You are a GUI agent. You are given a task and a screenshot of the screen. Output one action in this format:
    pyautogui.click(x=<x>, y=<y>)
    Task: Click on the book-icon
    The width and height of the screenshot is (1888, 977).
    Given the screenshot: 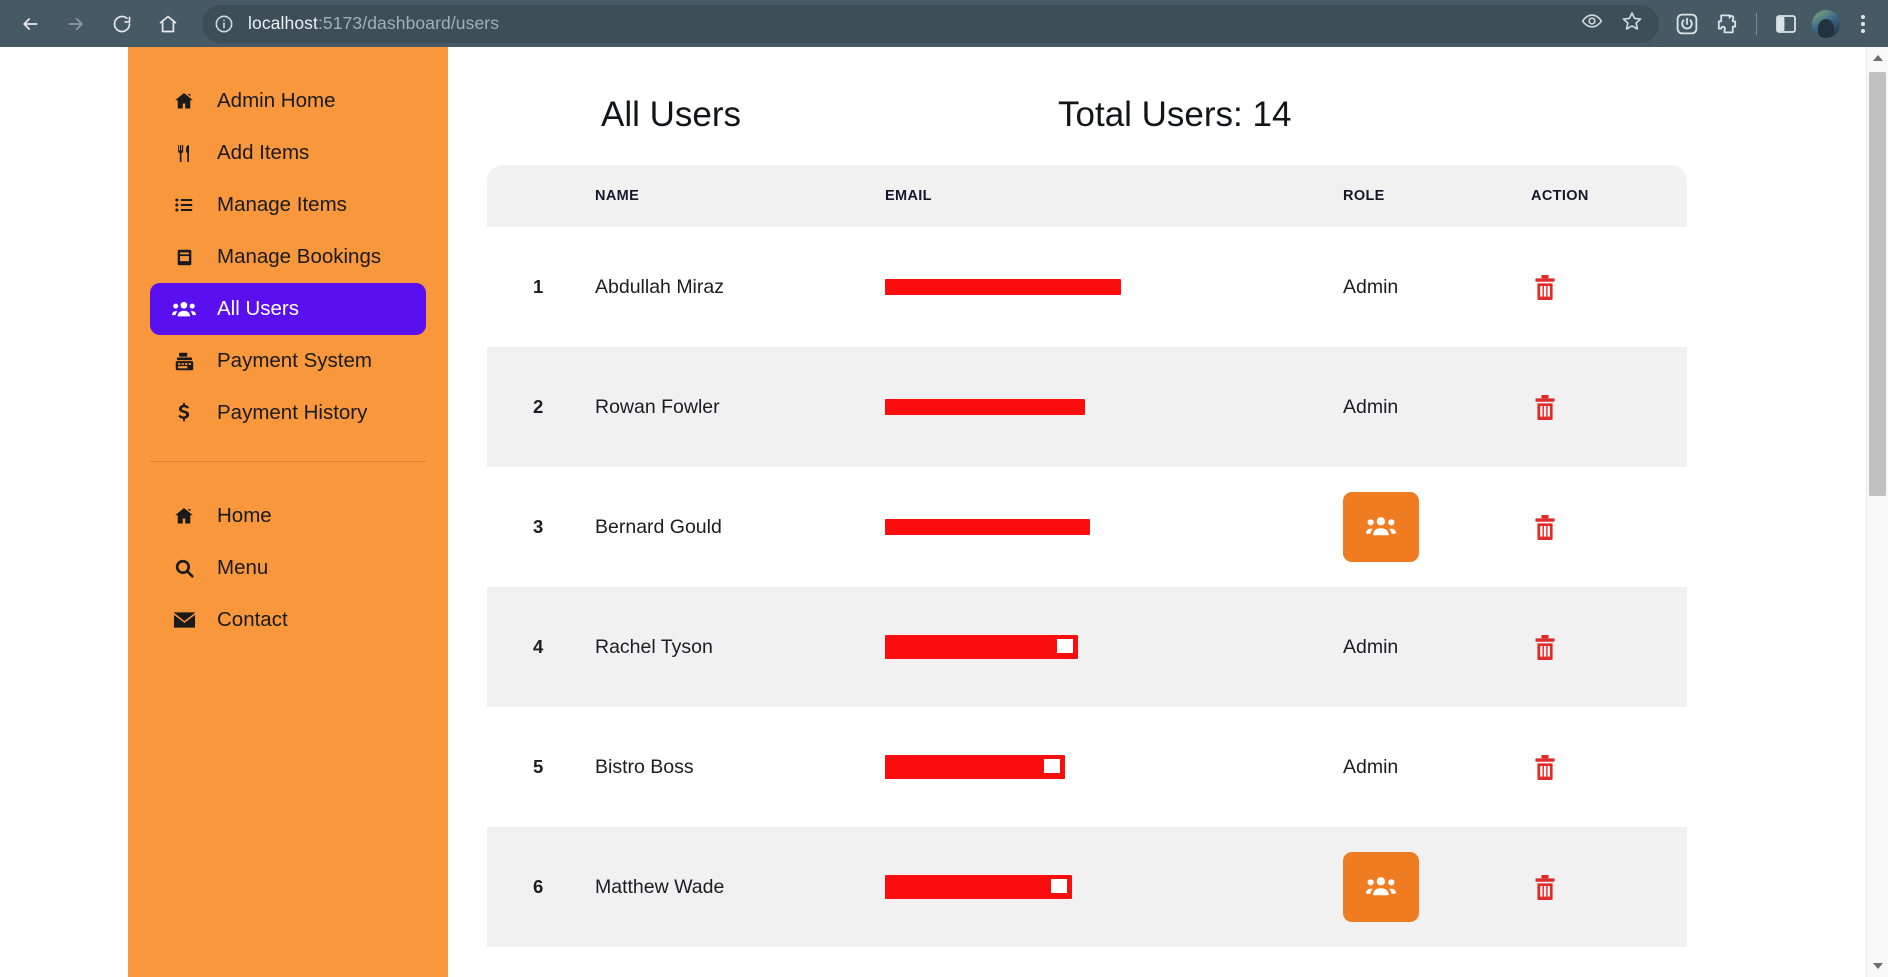 What is the action you would take?
    pyautogui.click(x=184, y=257)
    